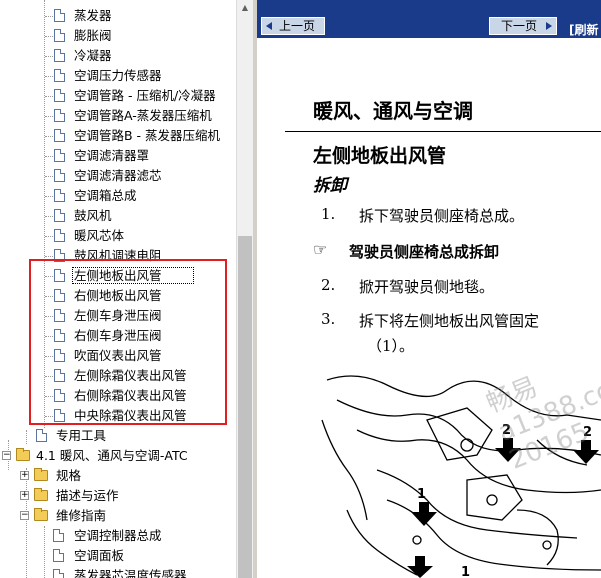  I want to click on refresh-link: [刷新, so click(584, 29).